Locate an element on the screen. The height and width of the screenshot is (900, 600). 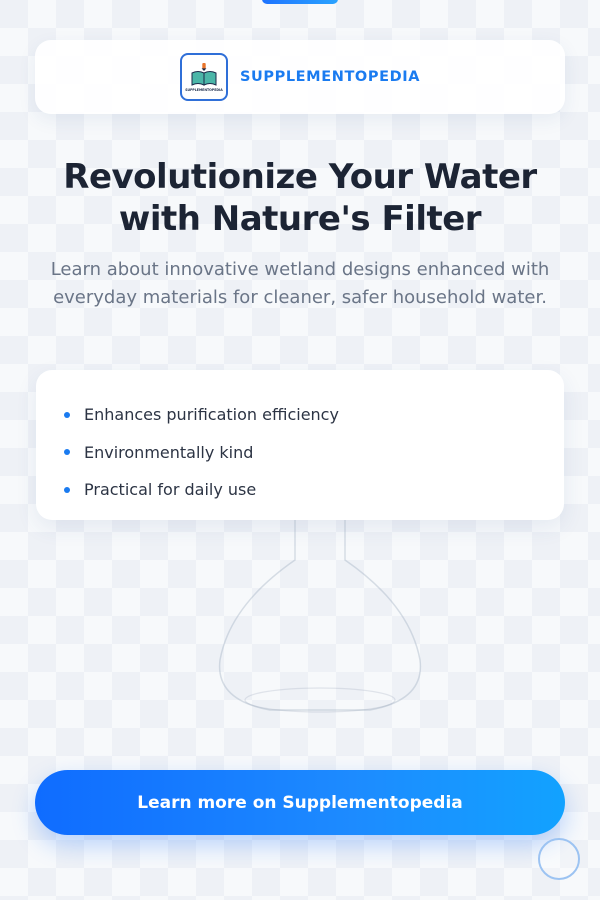
benefit-item: Enhances purification efficiency is located at coordinates (300, 415).